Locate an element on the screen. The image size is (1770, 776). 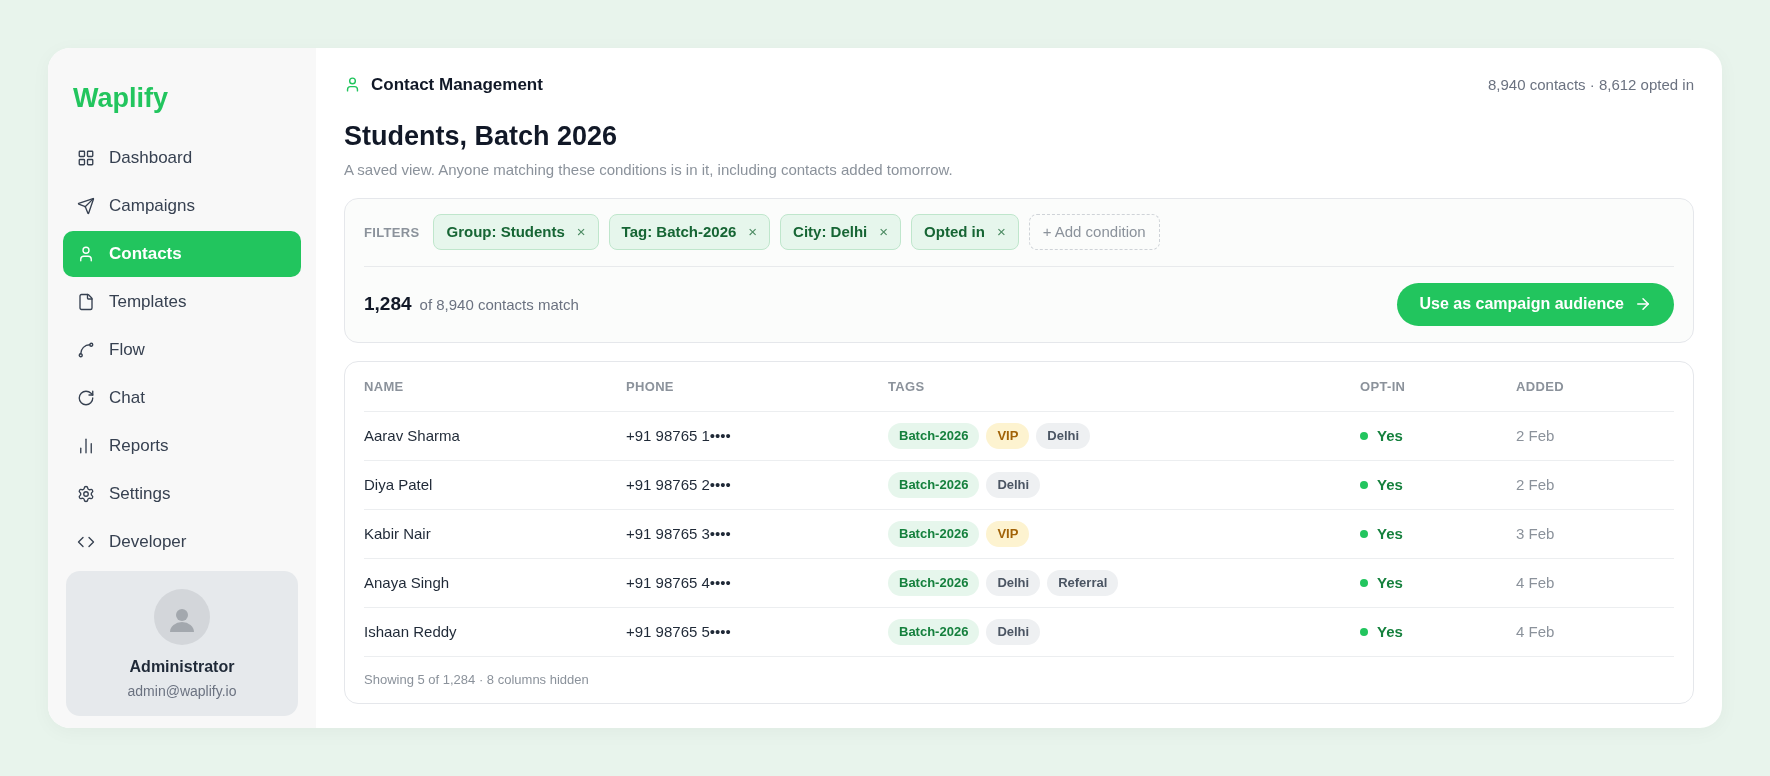
column-header: PHONE is located at coordinates (650, 386).